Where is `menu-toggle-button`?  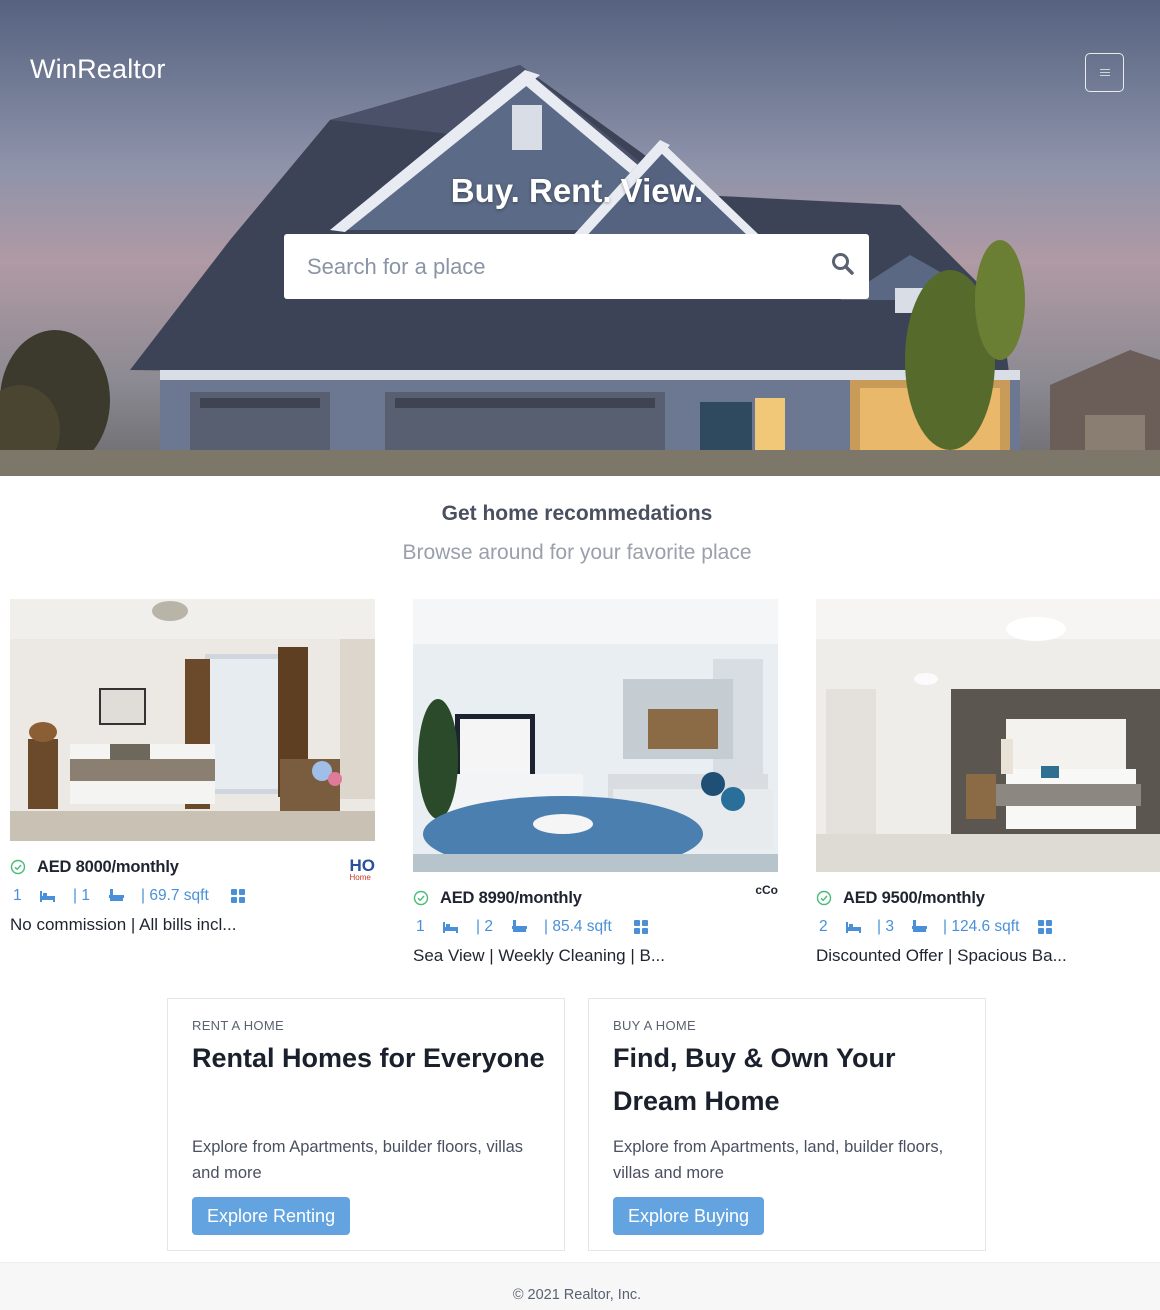
menu-toggle-button is located at coordinates (1104, 72).